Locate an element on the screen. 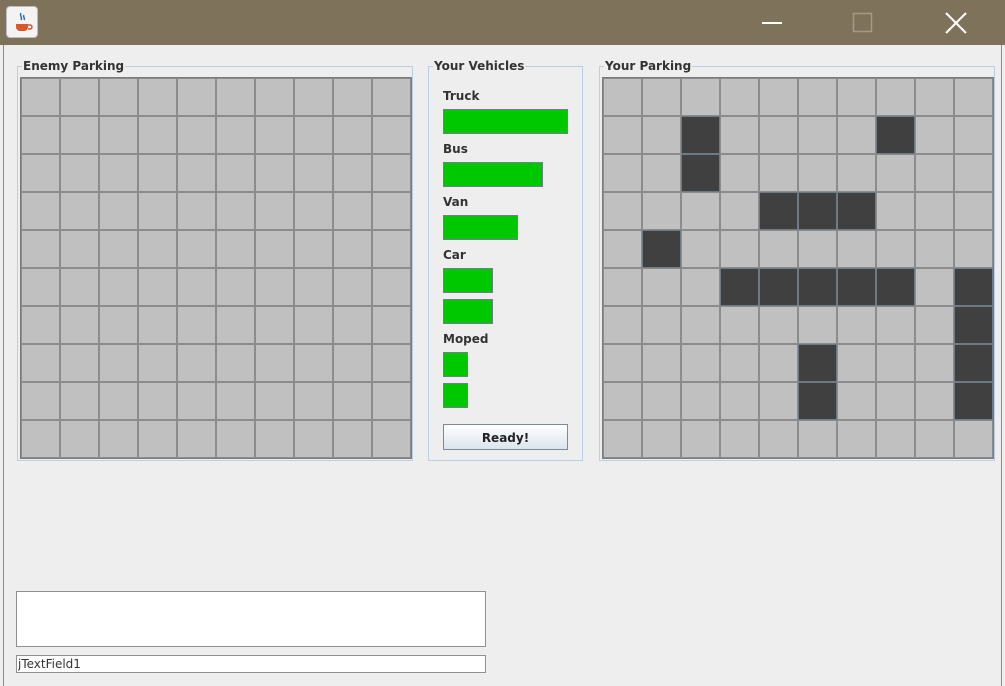 The height and width of the screenshot is (686, 1005). minimize-button is located at coordinates (772, 22).